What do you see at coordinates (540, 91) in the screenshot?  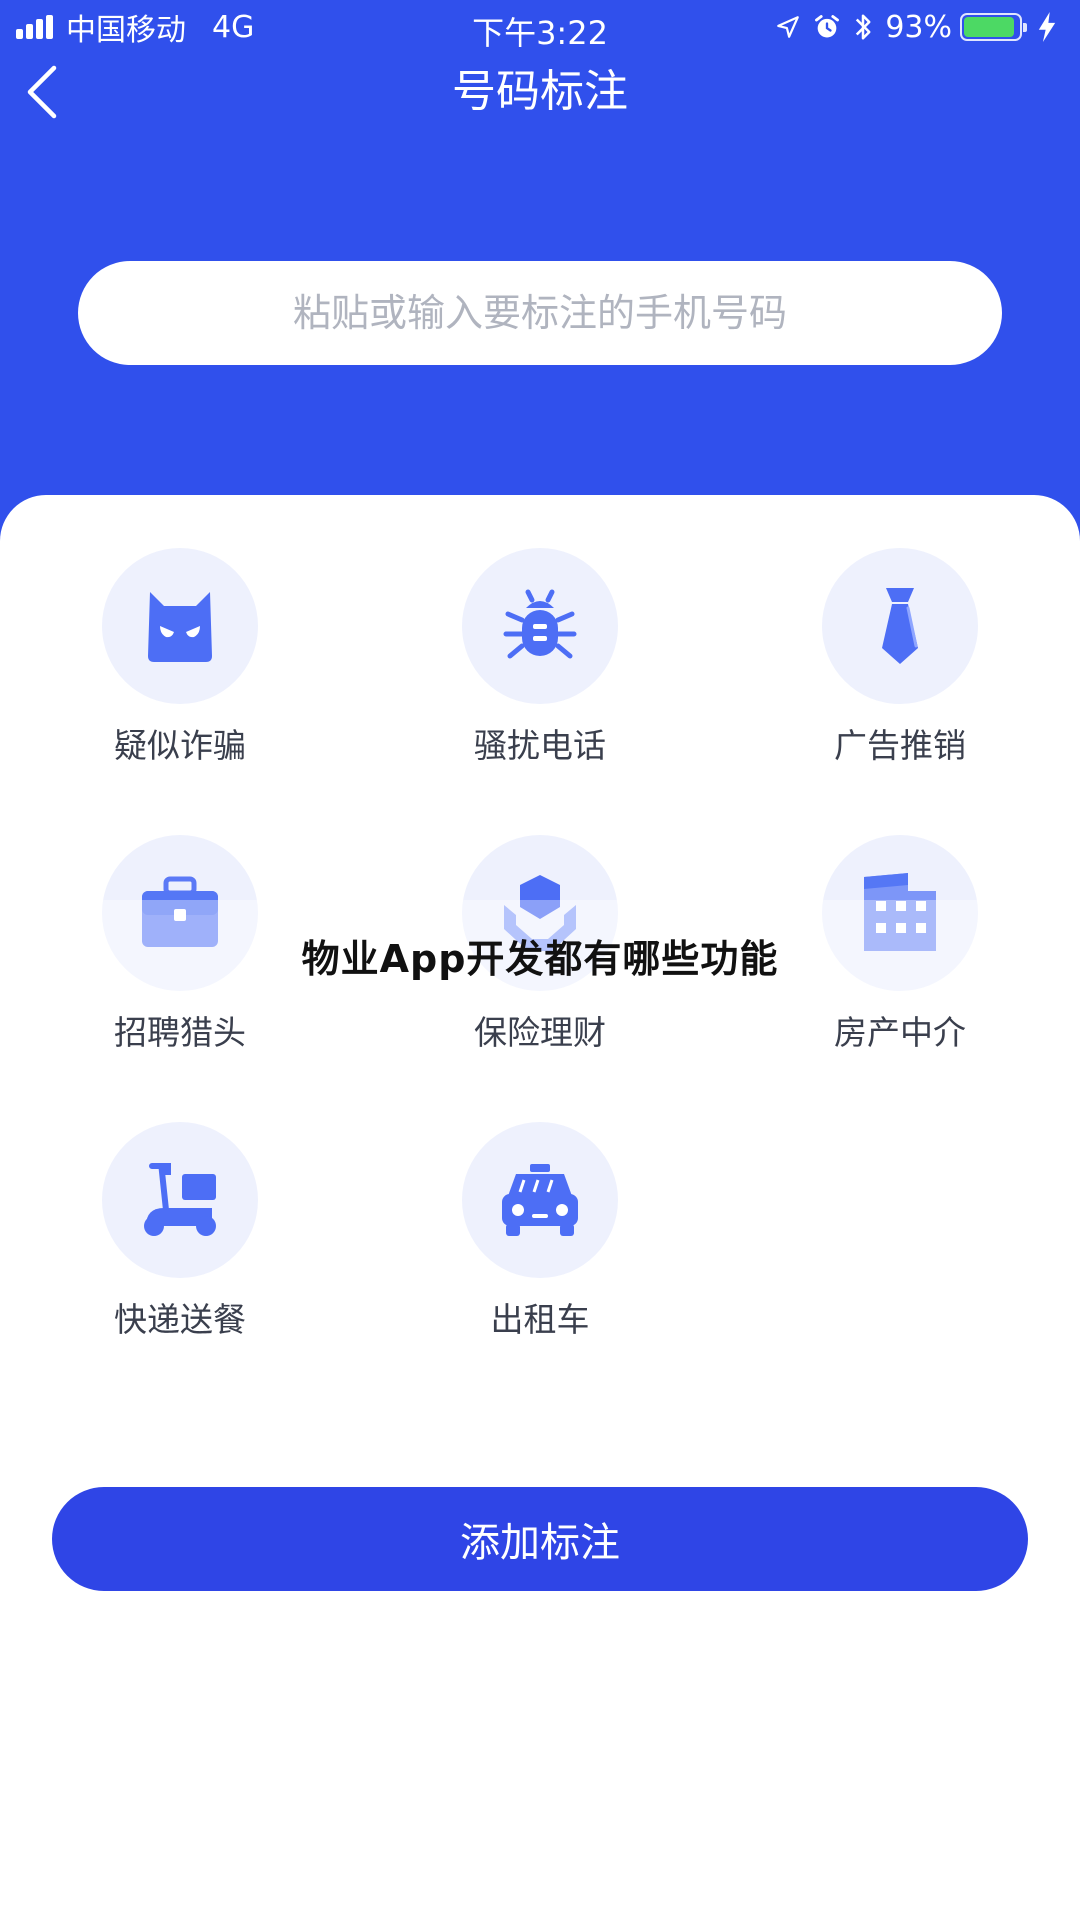 I see `page-title: 号码标注` at bounding box center [540, 91].